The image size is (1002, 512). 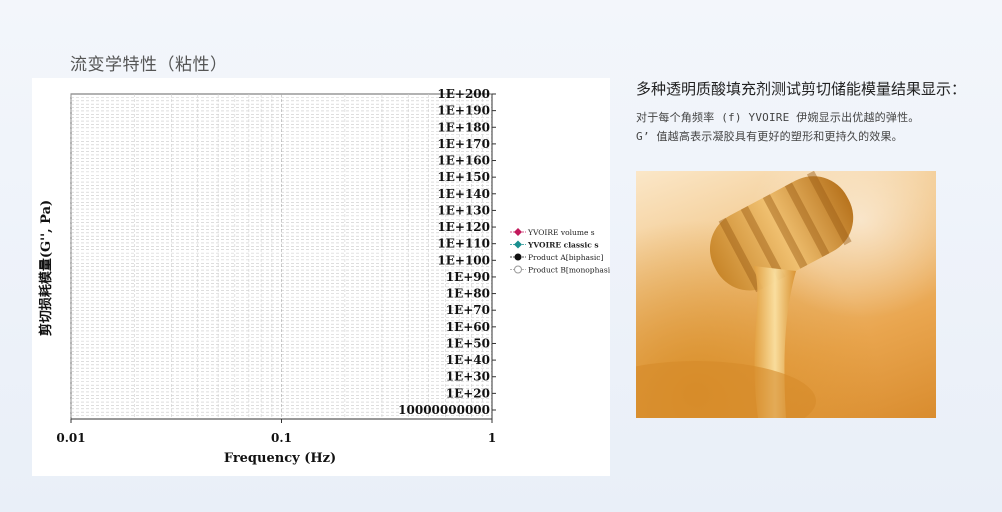 I want to click on y-tick-label: 1E+30, so click(x=468, y=377).